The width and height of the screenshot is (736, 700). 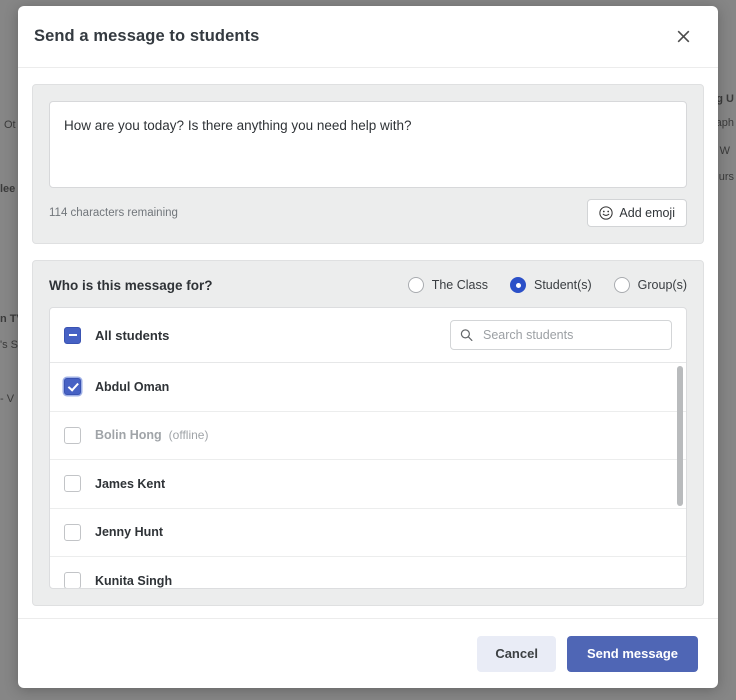 I want to click on student-list-scrollbar, so click(x=680, y=475).